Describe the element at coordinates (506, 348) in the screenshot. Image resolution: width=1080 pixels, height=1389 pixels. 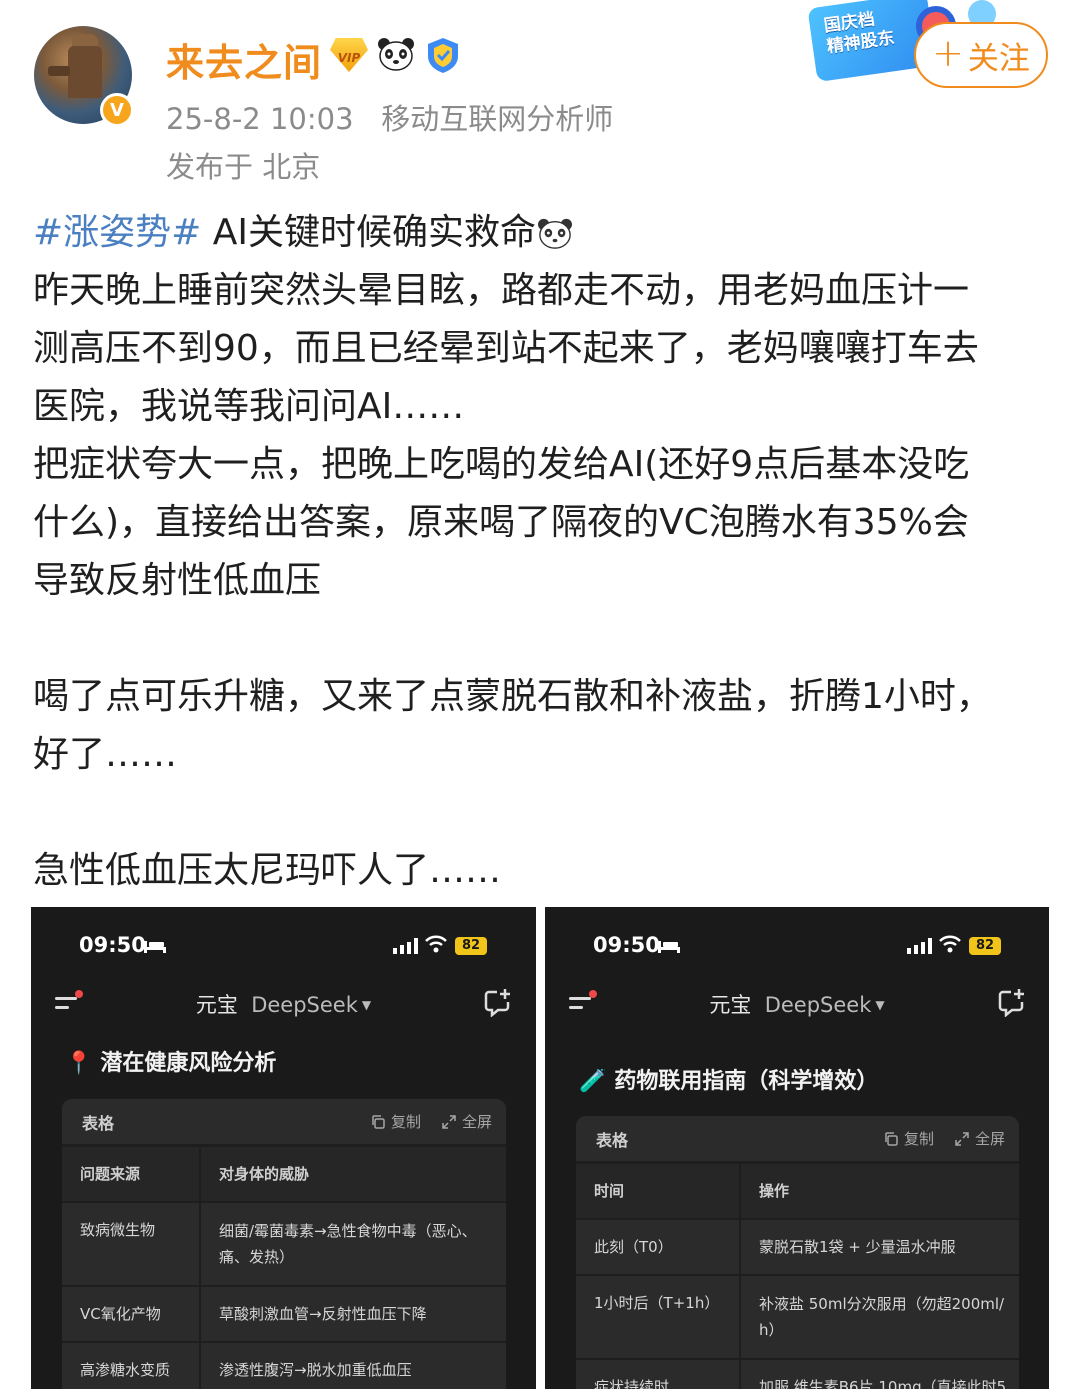
I see `post-line: 测高压不到90，而且已经晕到站不起来了，老妈嚷嚷打车去` at that location.